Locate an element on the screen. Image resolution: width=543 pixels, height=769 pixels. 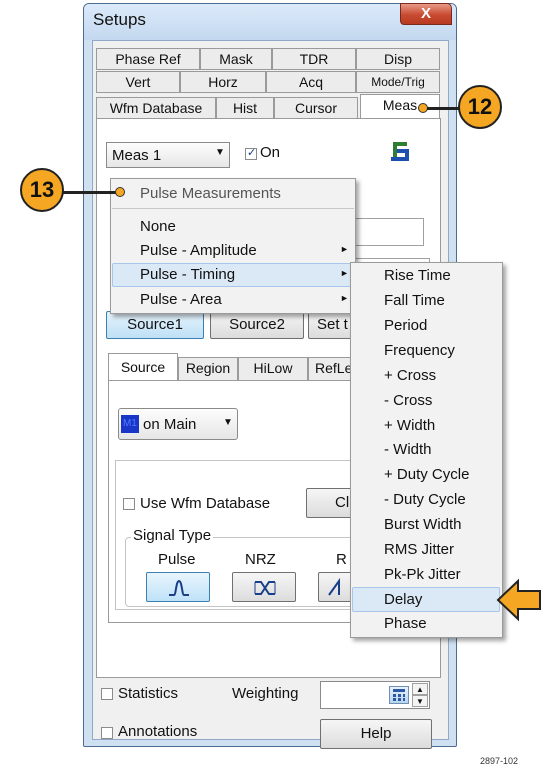
submenu-item-pos-duty-cycle: + Duty Cycle is located at coordinates (426, 474).